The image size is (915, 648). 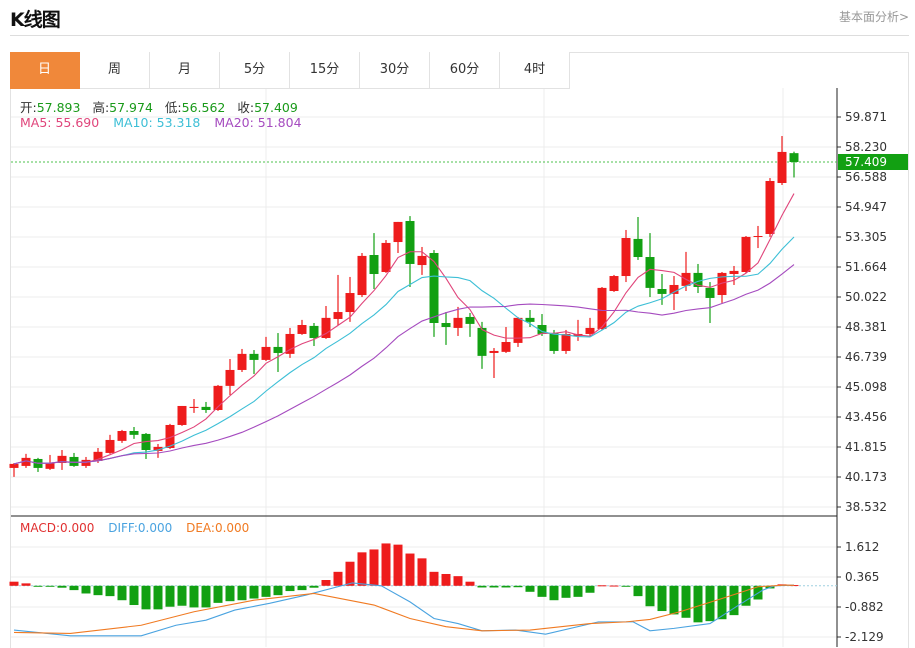 What do you see at coordinates (862, 547) in the screenshot?
I see `macd-tick-label: 1.612` at bounding box center [862, 547].